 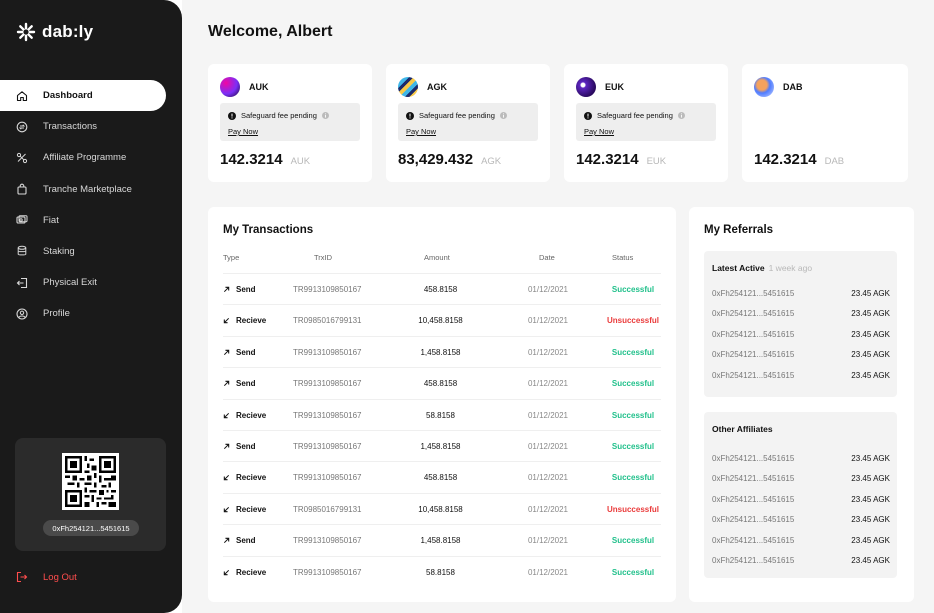 What do you see at coordinates (793, 87) in the screenshot?
I see `token-symbol: DAB` at bounding box center [793, 87].